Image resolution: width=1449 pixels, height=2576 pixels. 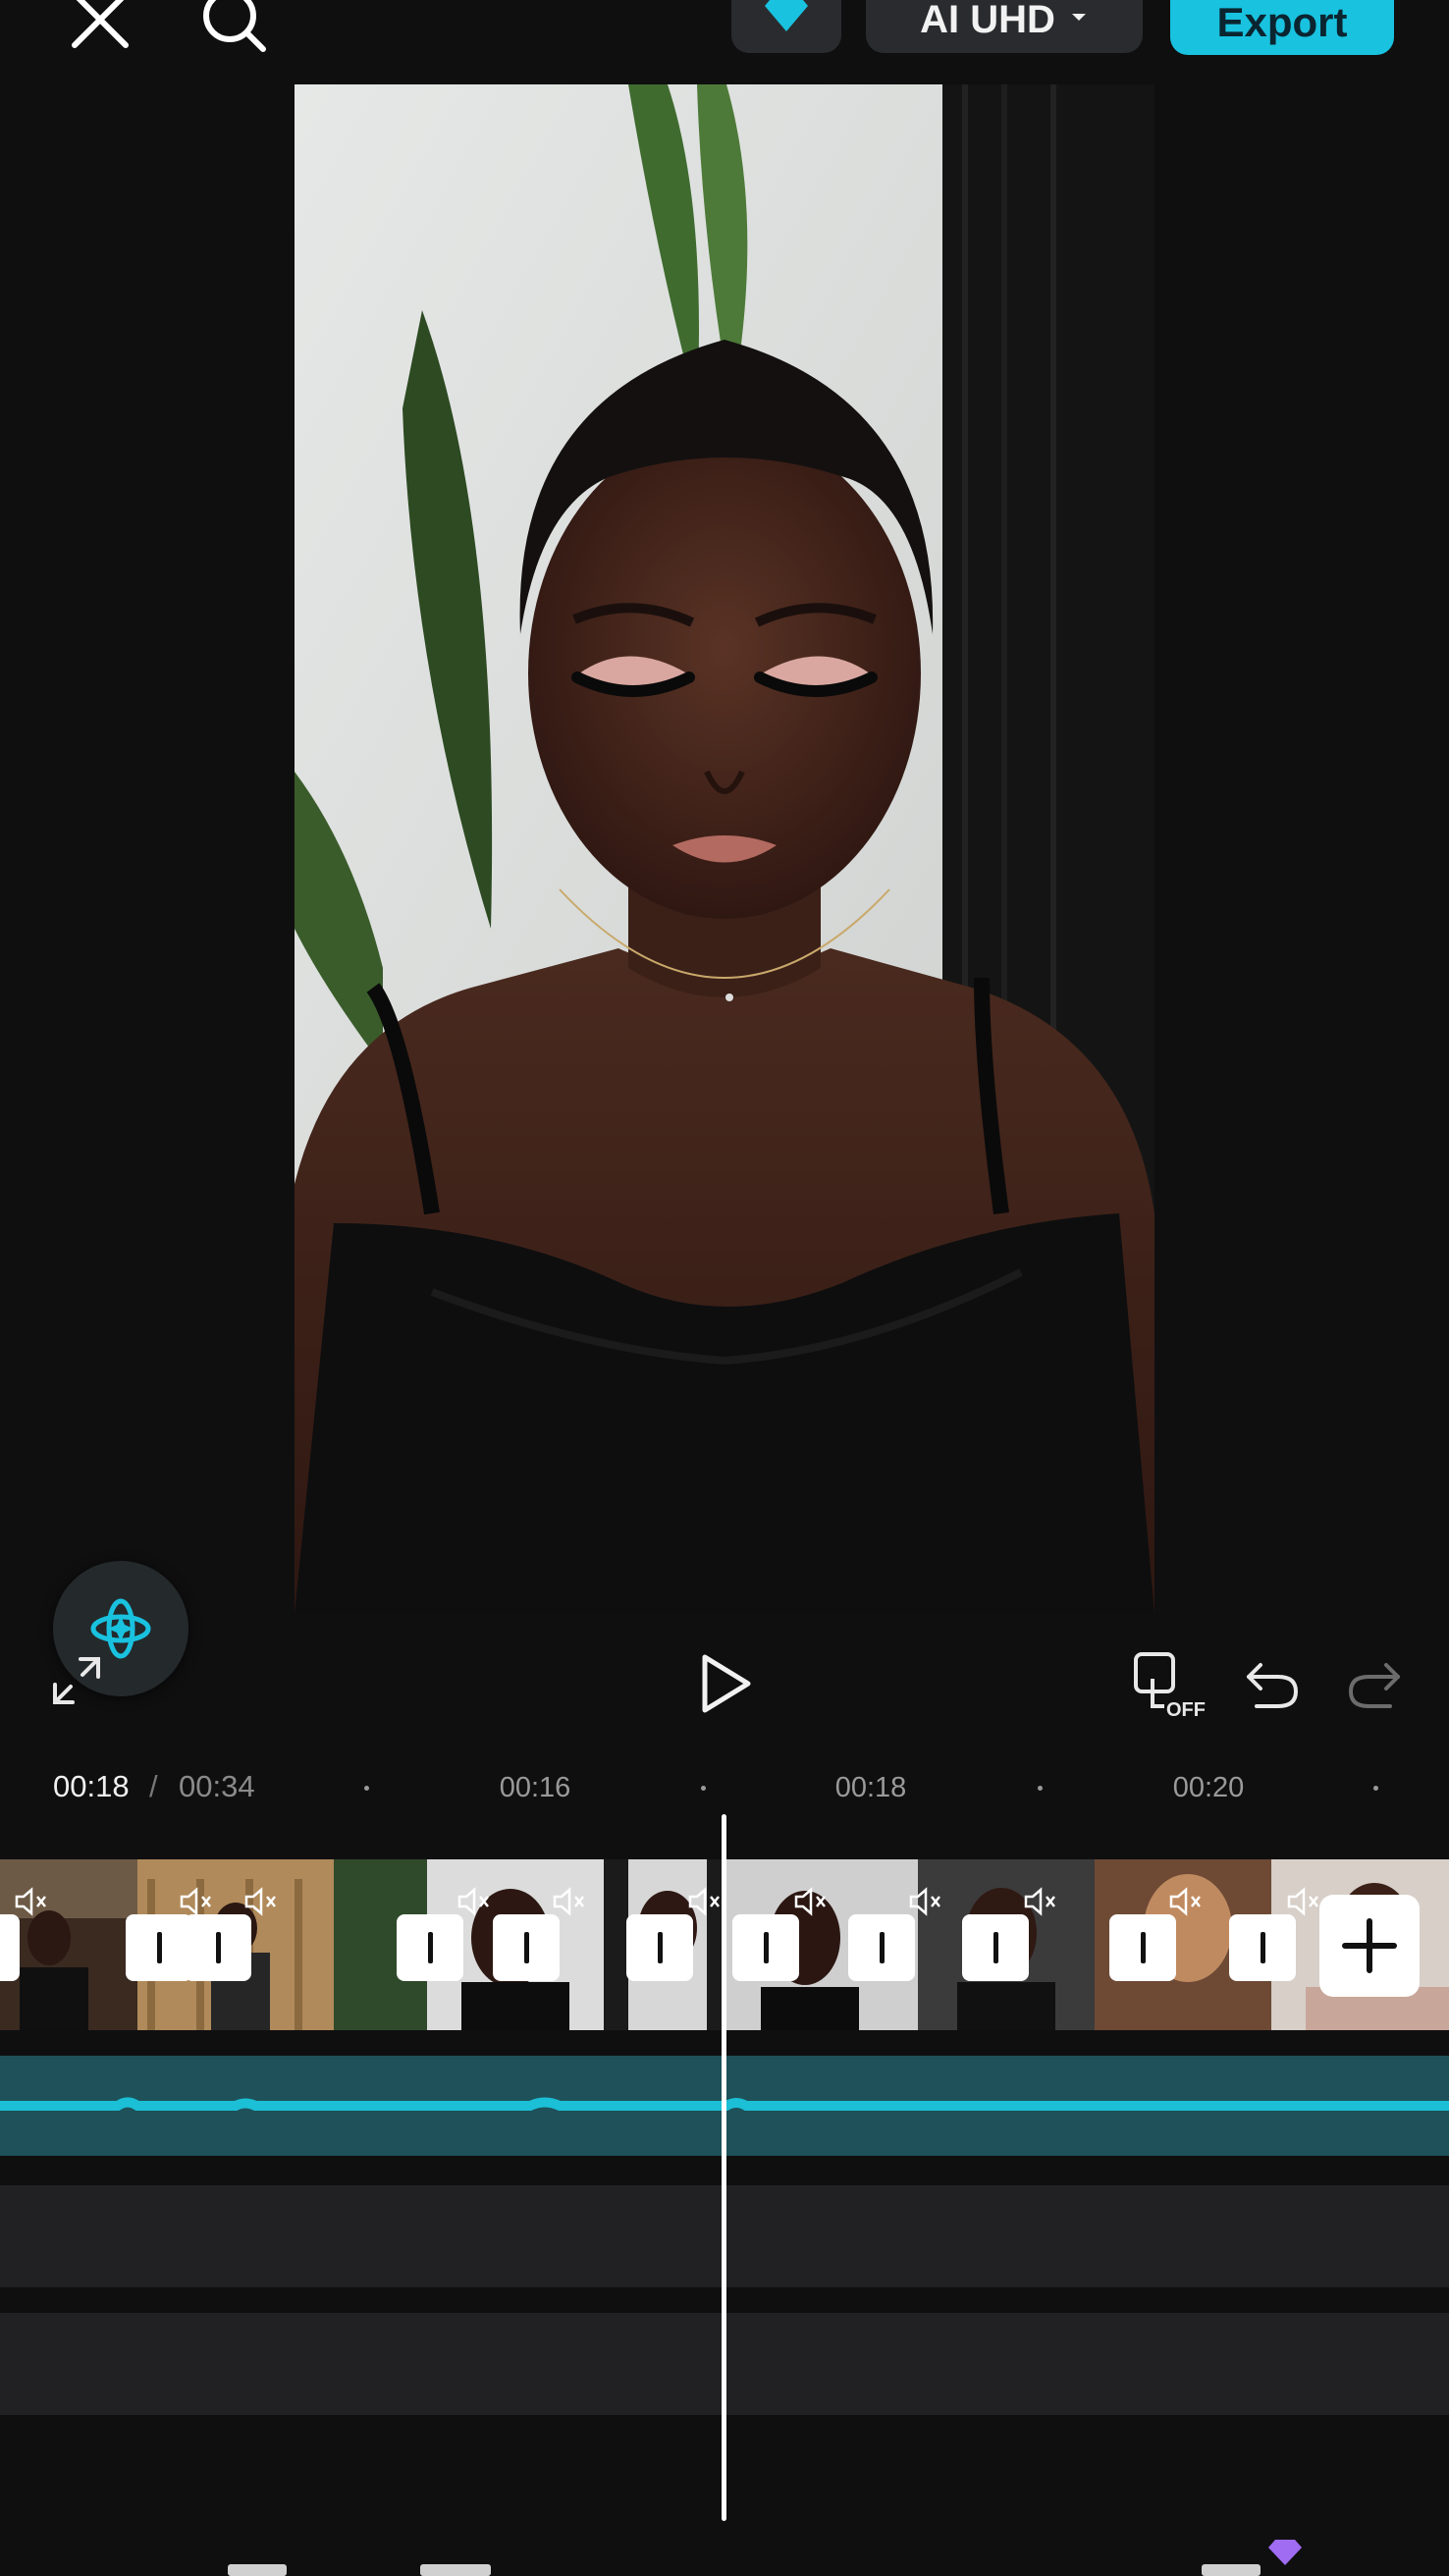 What do you see at coordinates (1272, 1684) in the screenshot?
I see `undo-icon` at bounding box center [1272, 1684].